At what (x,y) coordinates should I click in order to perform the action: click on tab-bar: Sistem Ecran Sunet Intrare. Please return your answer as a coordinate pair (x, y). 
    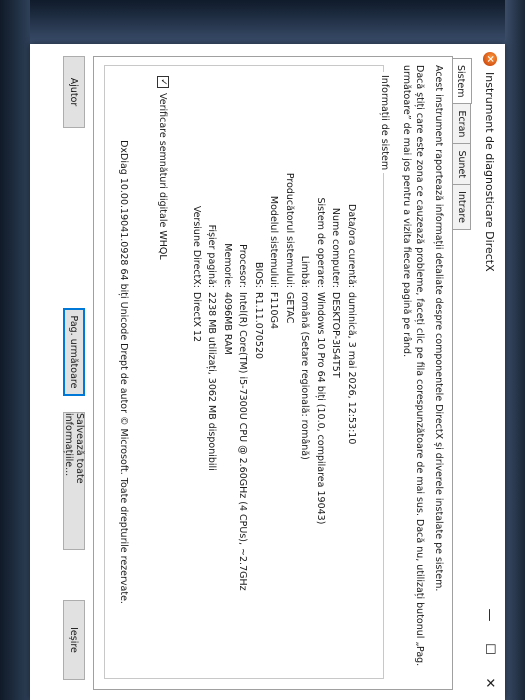
    Looking at the image, I should click on (462, 144).